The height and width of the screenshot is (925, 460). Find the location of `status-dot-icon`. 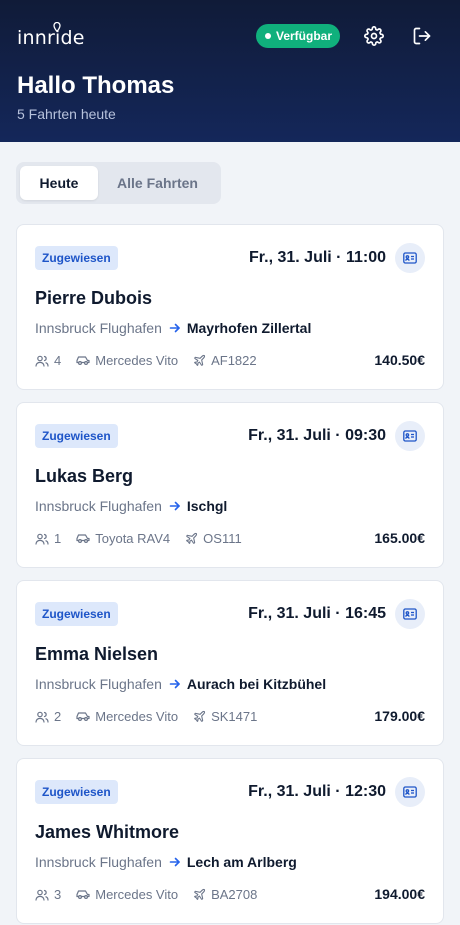

status-dot-icon is located at coordinates (268, 36).